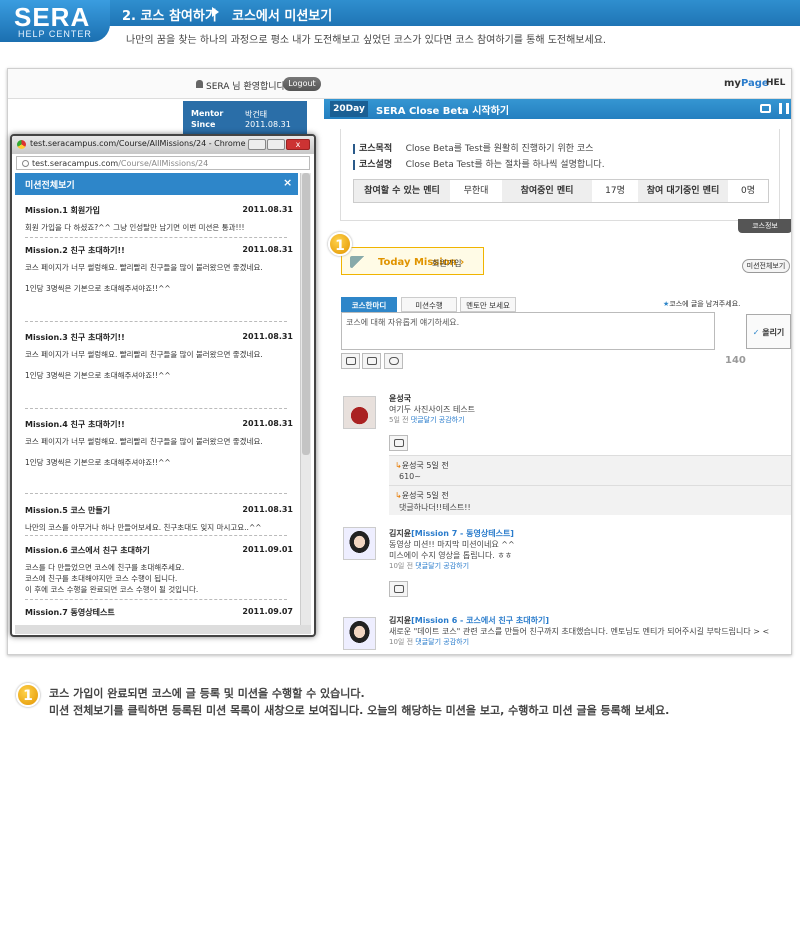 This screenshot has width=800, height=940. Describe the element at coordinates (766, 266) in the screenshot. I see `all-missions-button: 미션전체보기` at that location.